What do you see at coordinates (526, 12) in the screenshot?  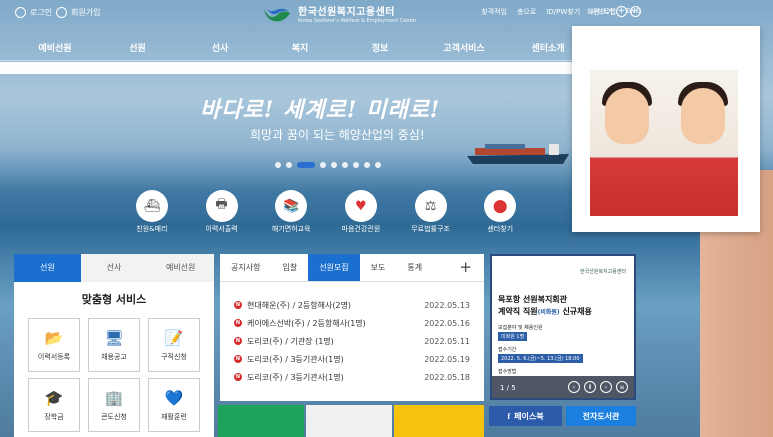 I see `utility-link: 총으로` at bounding box center [526, 12].